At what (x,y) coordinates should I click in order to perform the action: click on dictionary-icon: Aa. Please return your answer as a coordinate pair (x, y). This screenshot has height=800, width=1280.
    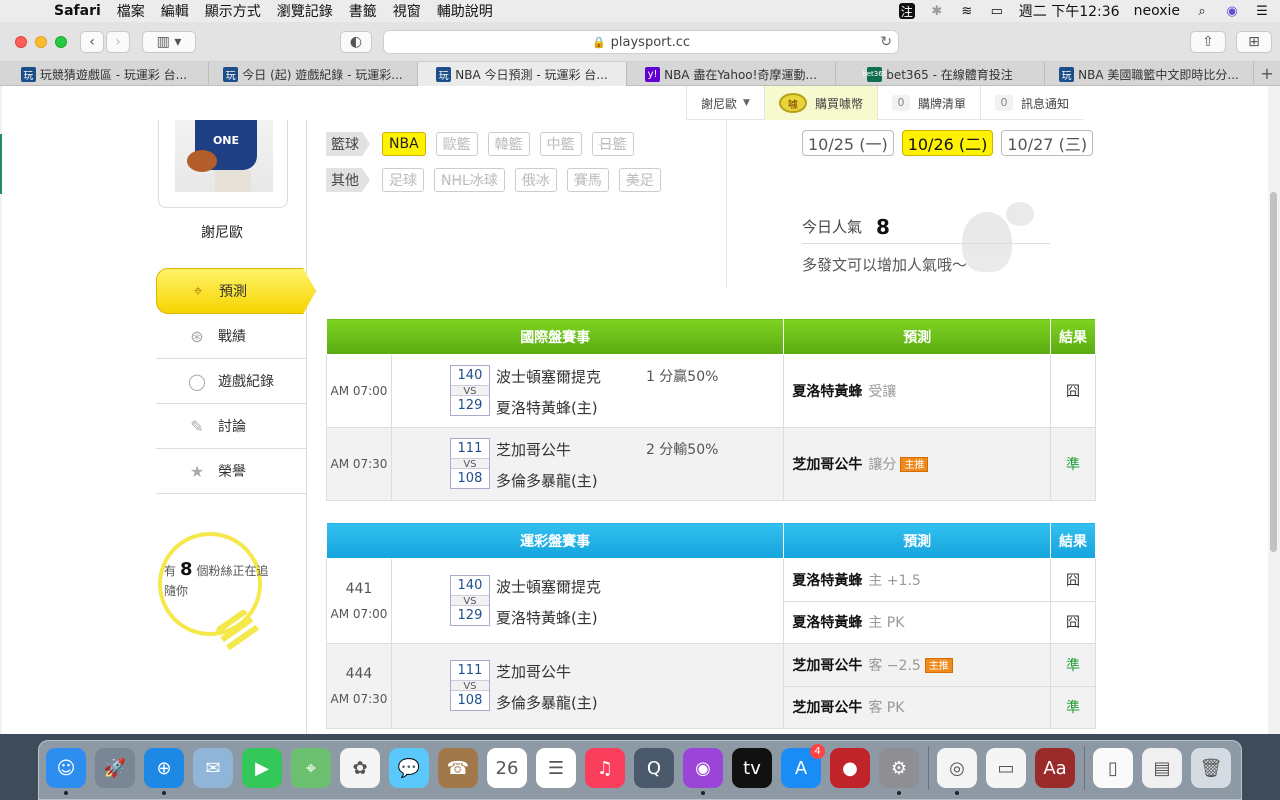
    Looking at the image, I should click on (1055, 768).